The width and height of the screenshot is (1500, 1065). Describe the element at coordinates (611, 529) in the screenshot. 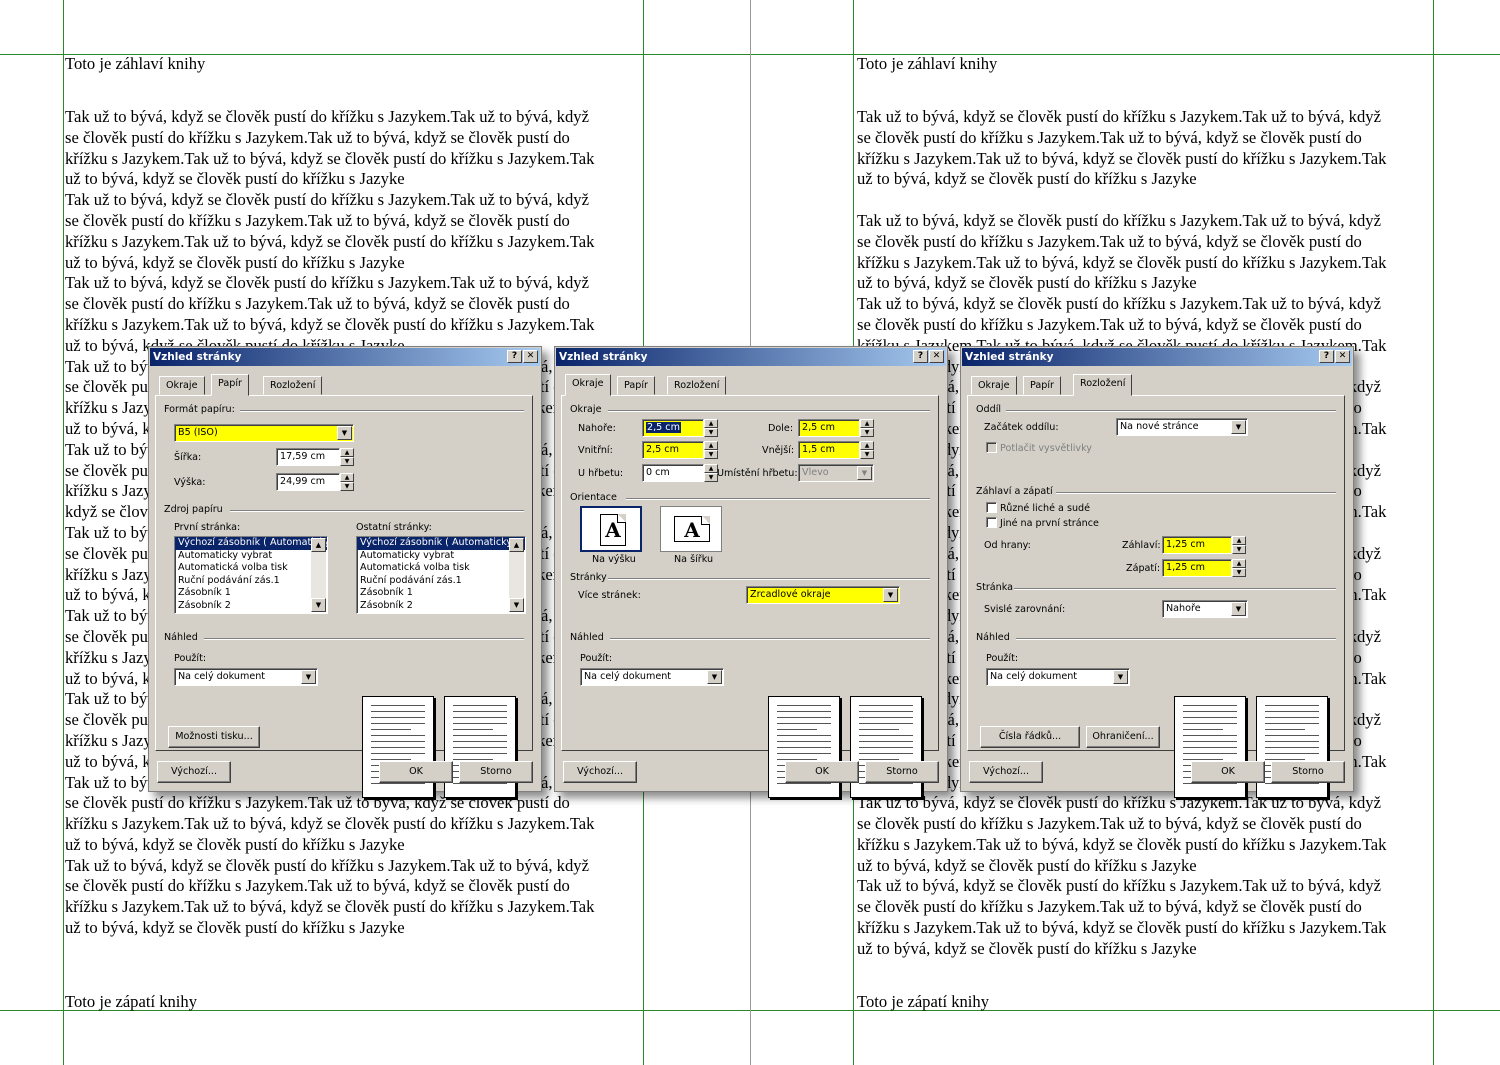

I see `portrait-option: A` at that location.